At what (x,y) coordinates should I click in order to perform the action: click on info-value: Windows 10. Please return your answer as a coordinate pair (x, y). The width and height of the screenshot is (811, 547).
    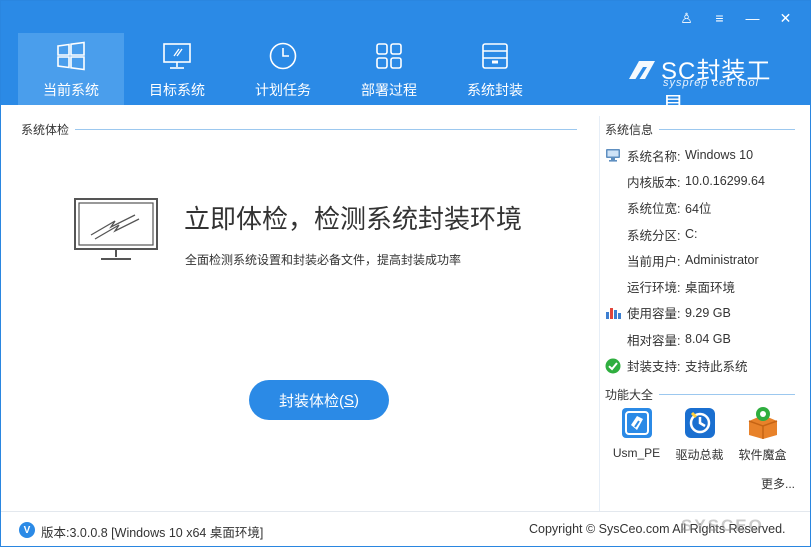
    Looking at the image, I should click on (719, 155).